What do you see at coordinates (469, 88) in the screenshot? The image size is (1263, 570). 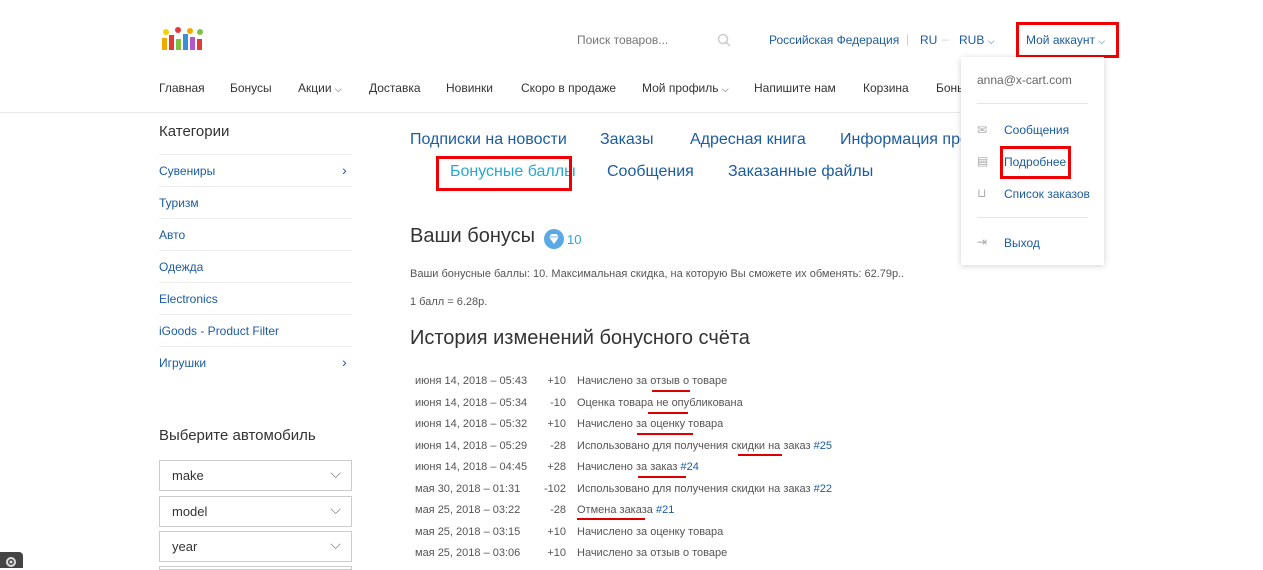 I see `menu-item-new: Новинки` at bounding box center [469, 88].